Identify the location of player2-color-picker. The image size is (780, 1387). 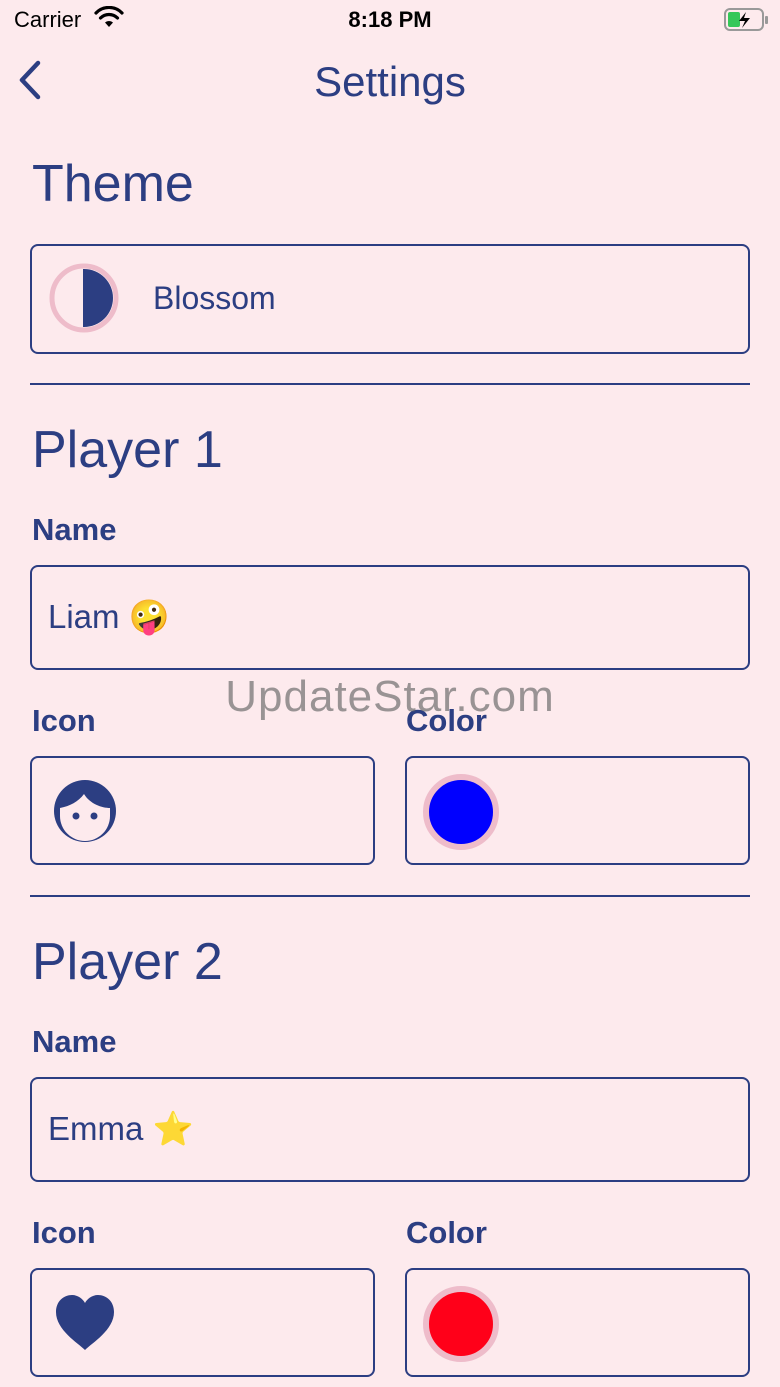
(577, 1322).